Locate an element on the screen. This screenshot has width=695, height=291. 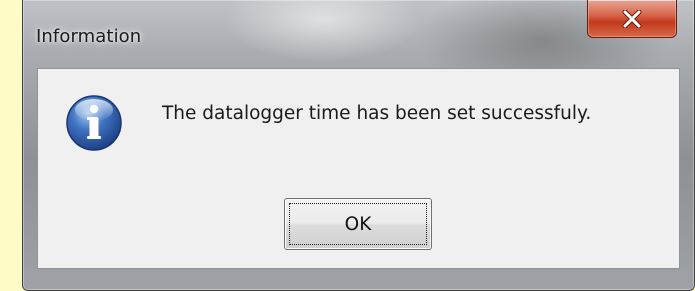
ok-button: OK is located at coordinates (358, 224).